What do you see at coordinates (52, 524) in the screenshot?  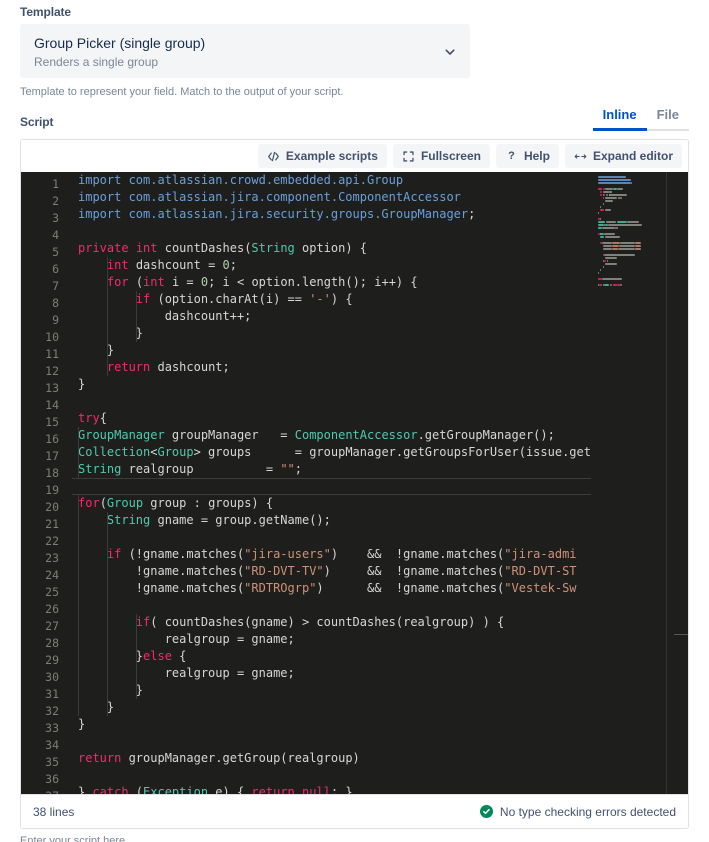 I see `line-number: 21` at bounding box center [52, 524].